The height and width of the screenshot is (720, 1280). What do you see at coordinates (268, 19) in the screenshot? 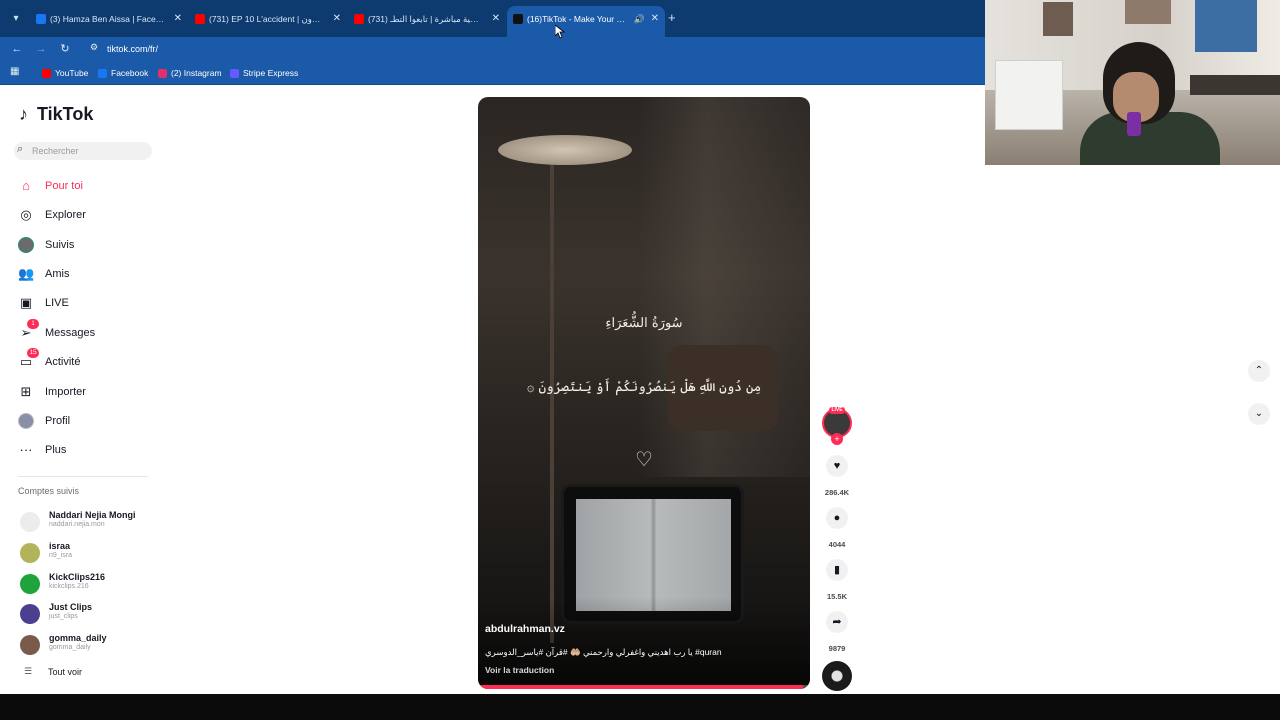
I see `tab-youtube-1: (731) EP 10 L'accident | سيدون ✕` at bounding box center [268, 19].